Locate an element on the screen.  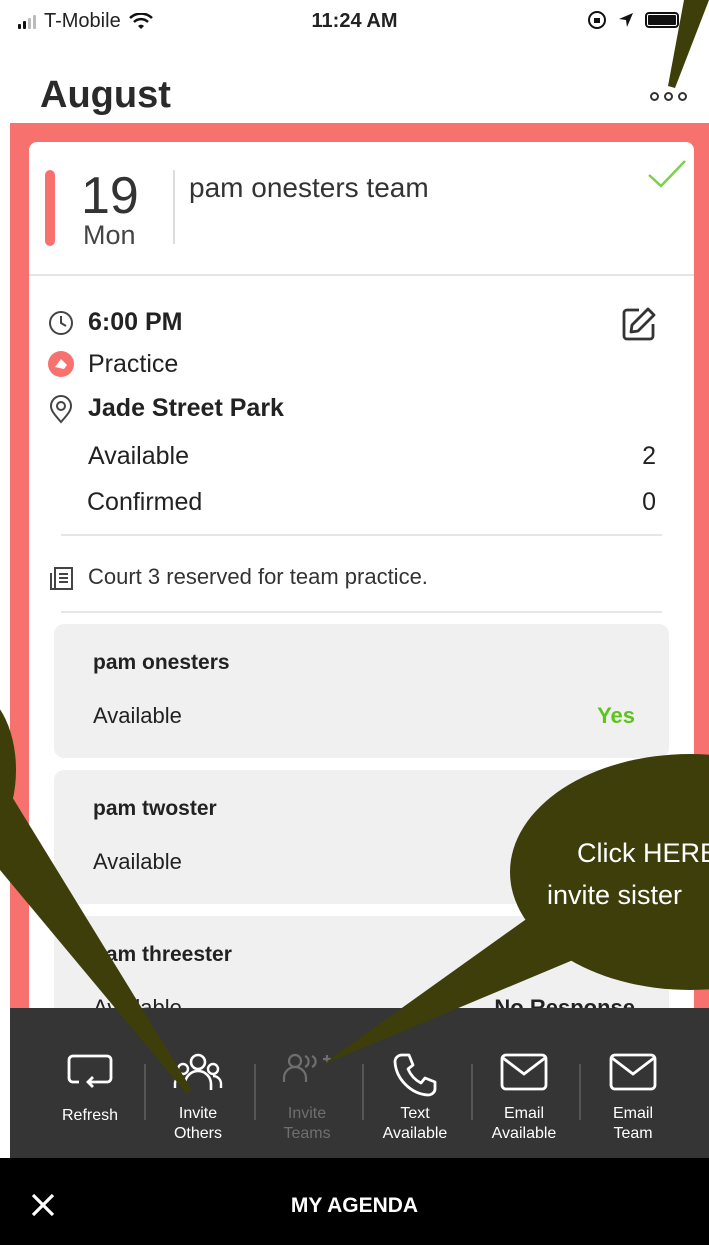
bottom-bar: MY AGENDA is located at coordinates (354, 1201).